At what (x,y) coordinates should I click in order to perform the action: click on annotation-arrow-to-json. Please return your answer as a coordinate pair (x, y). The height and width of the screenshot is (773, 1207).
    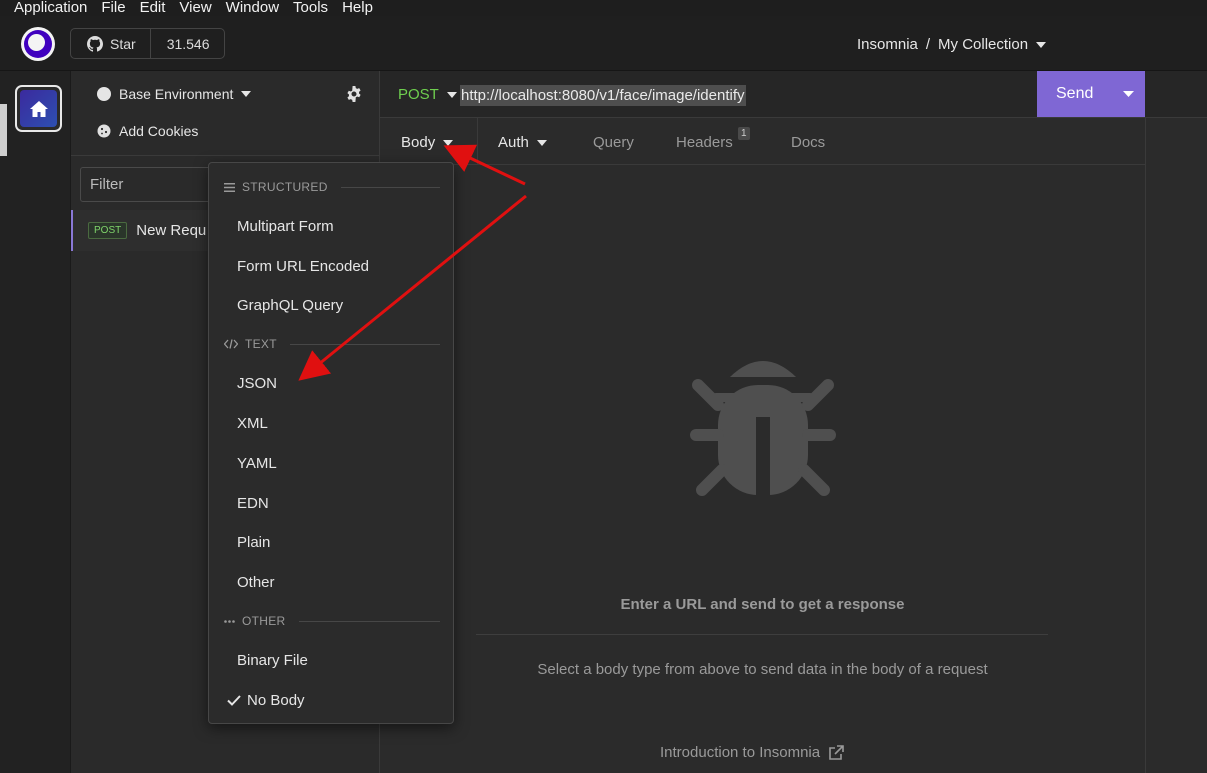
    Looking at the image, I should click on (412, 287).